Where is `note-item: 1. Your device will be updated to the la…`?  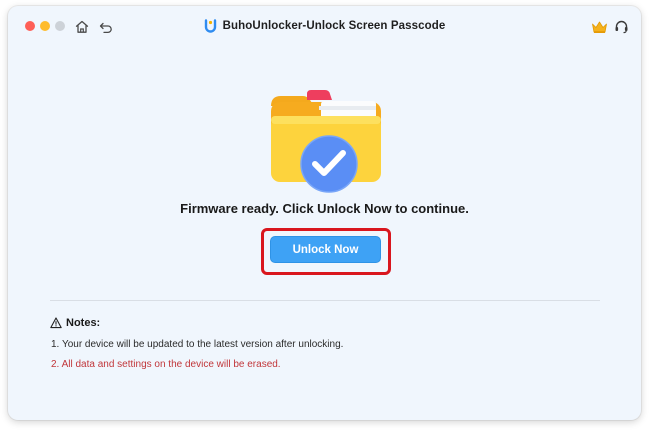
note-item: 1. Your device will be updated to the la… is located at coordinates (197, 344).